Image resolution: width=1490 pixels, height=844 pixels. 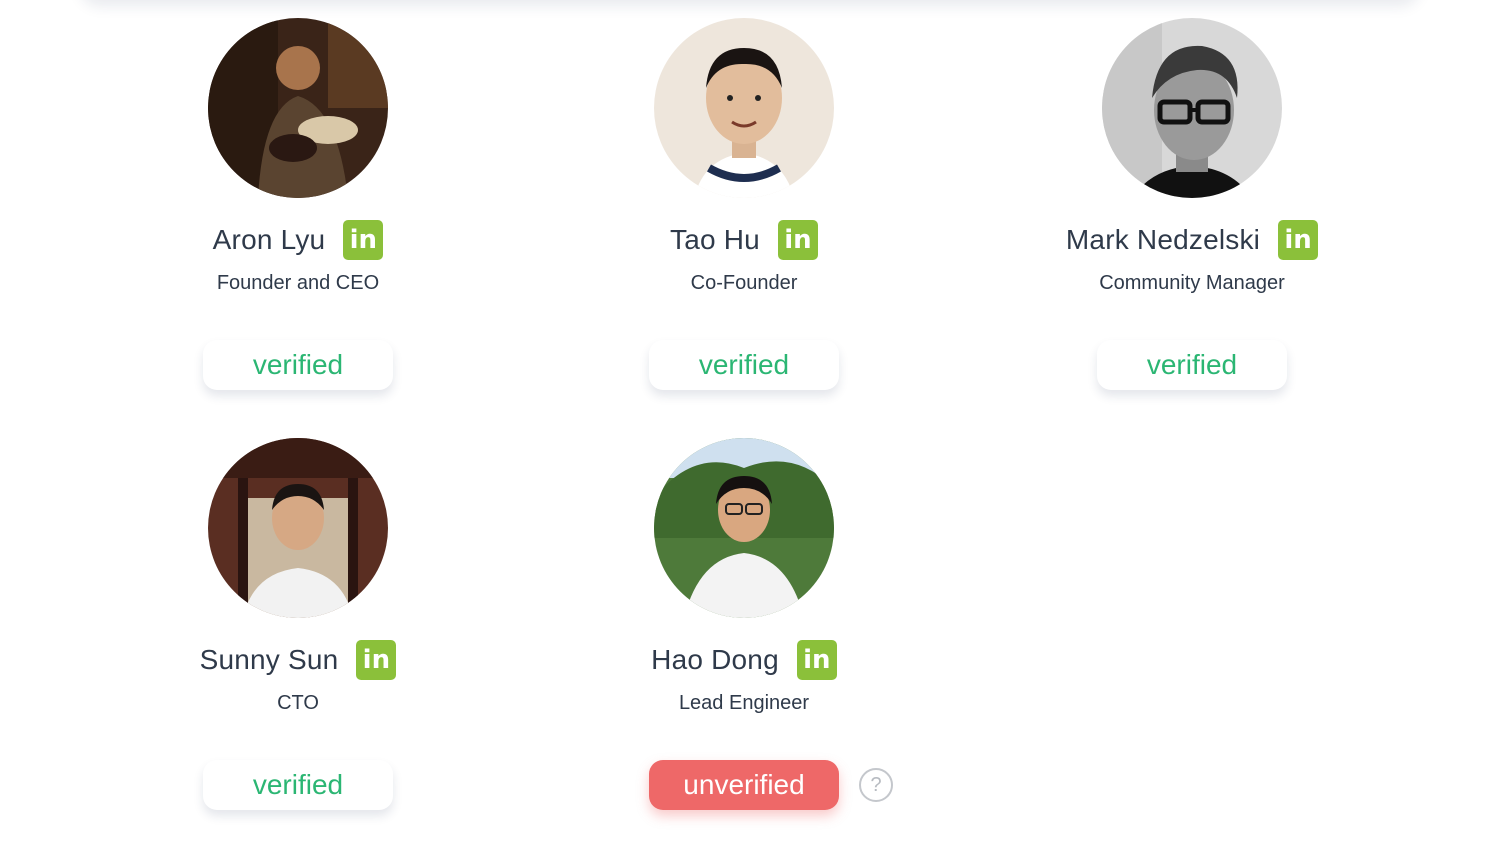 What do you see at coordinates (1192, 283) in the screenshot?
I see `member-role: Community Manager` at bounding box center [1192, 283].